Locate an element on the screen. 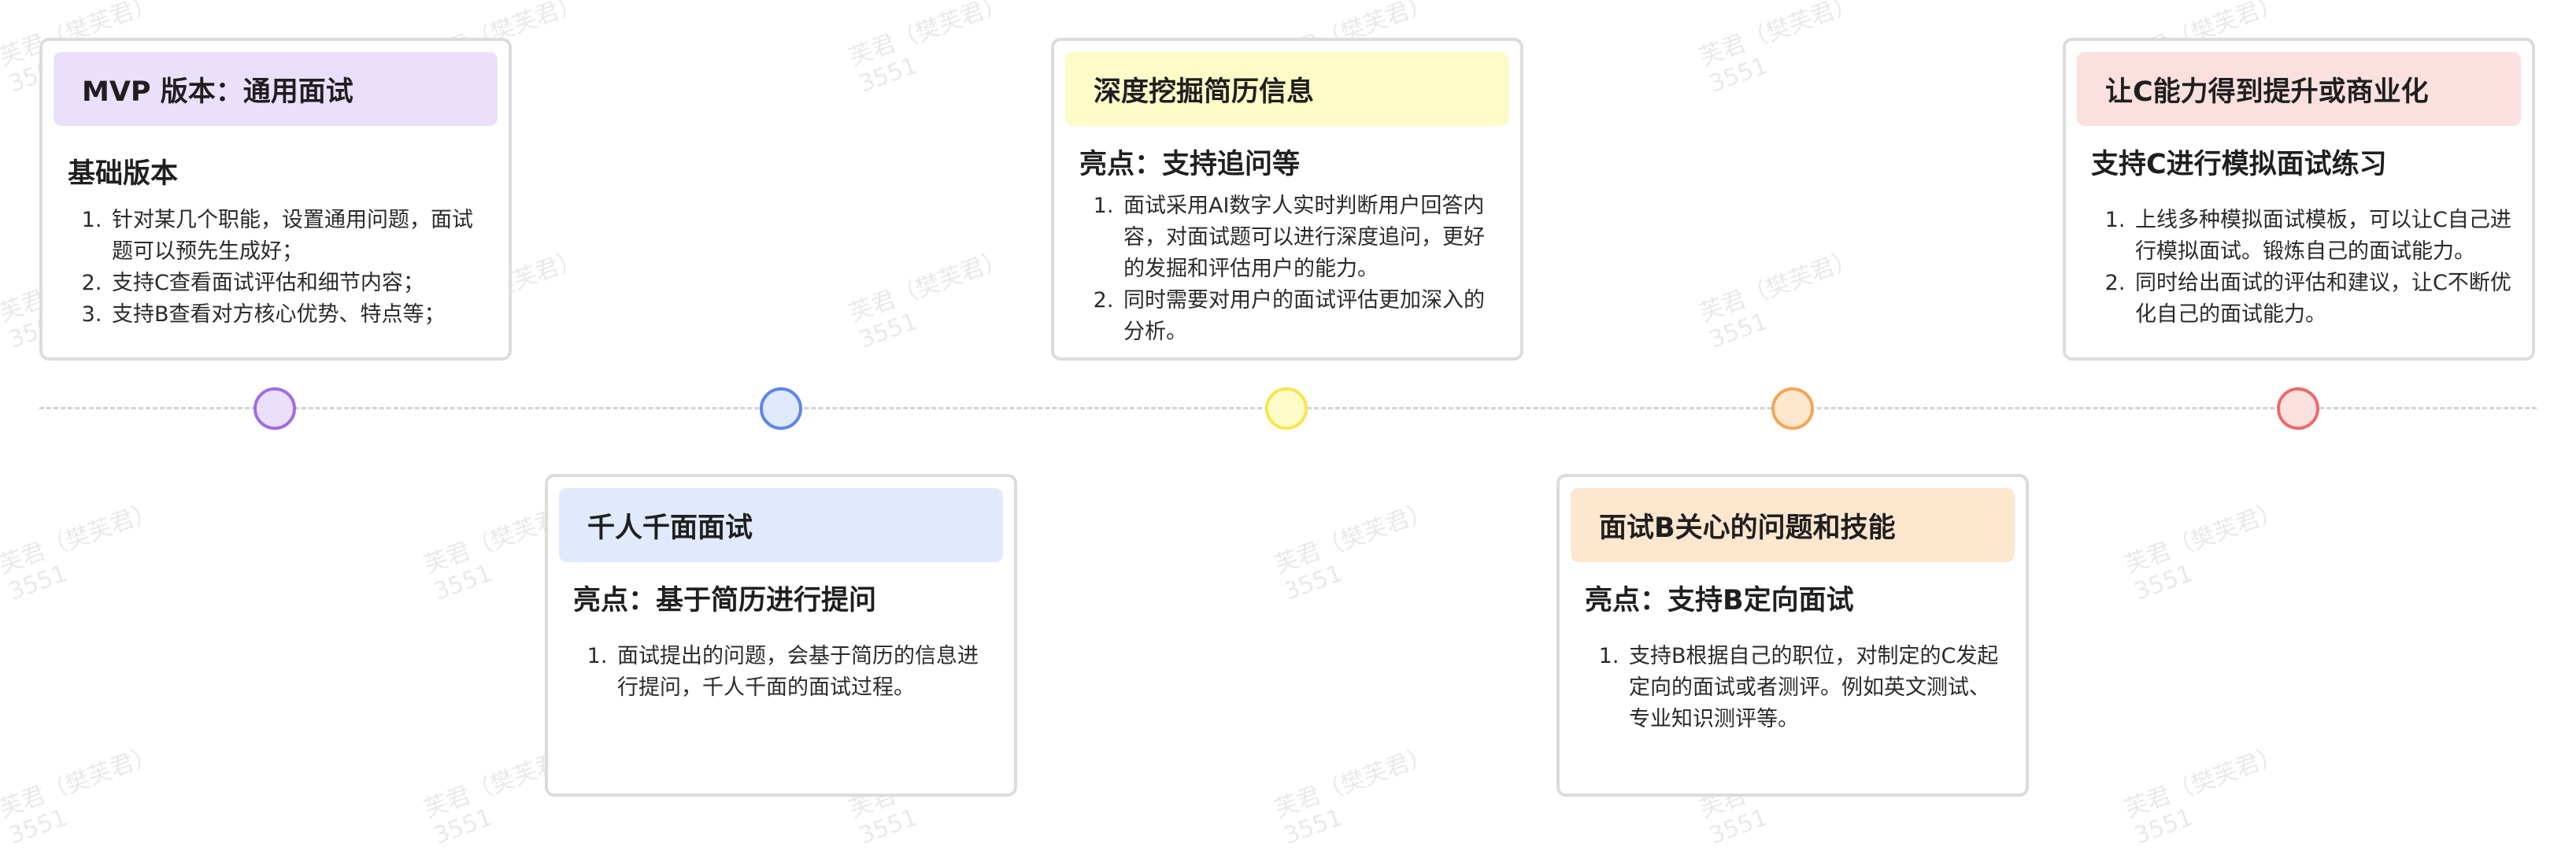  stage-card-header: 千人千面面试 is located at coordinates (781, 525).